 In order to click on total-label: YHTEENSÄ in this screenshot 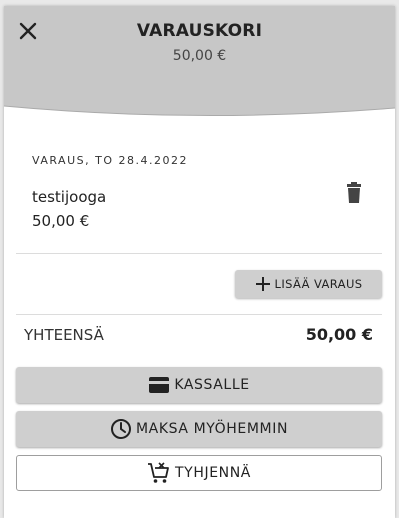, I will do `click(64, 335)`.